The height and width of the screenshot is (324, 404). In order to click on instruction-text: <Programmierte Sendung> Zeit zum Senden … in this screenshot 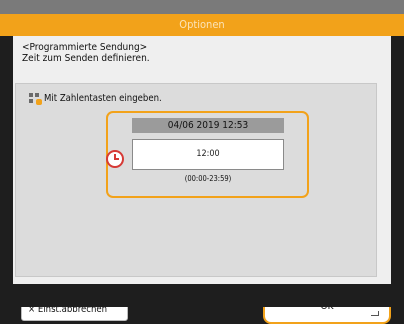, I will do `click(86, 53)`.